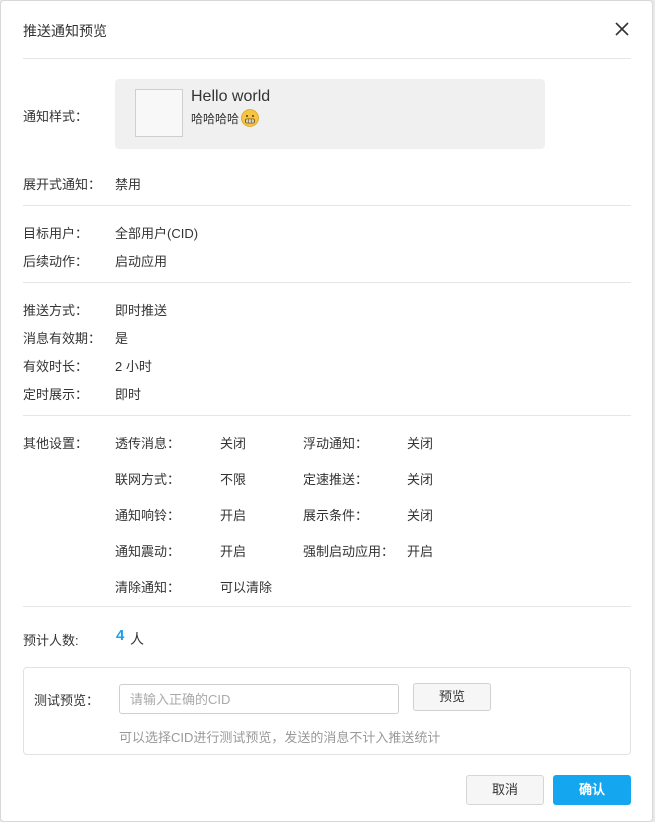 This screenshot has width=655, height=822. Describe the element at coordinates (51, 640) in the screenshot. I see `estimate-label: 预计人数:` at that location.